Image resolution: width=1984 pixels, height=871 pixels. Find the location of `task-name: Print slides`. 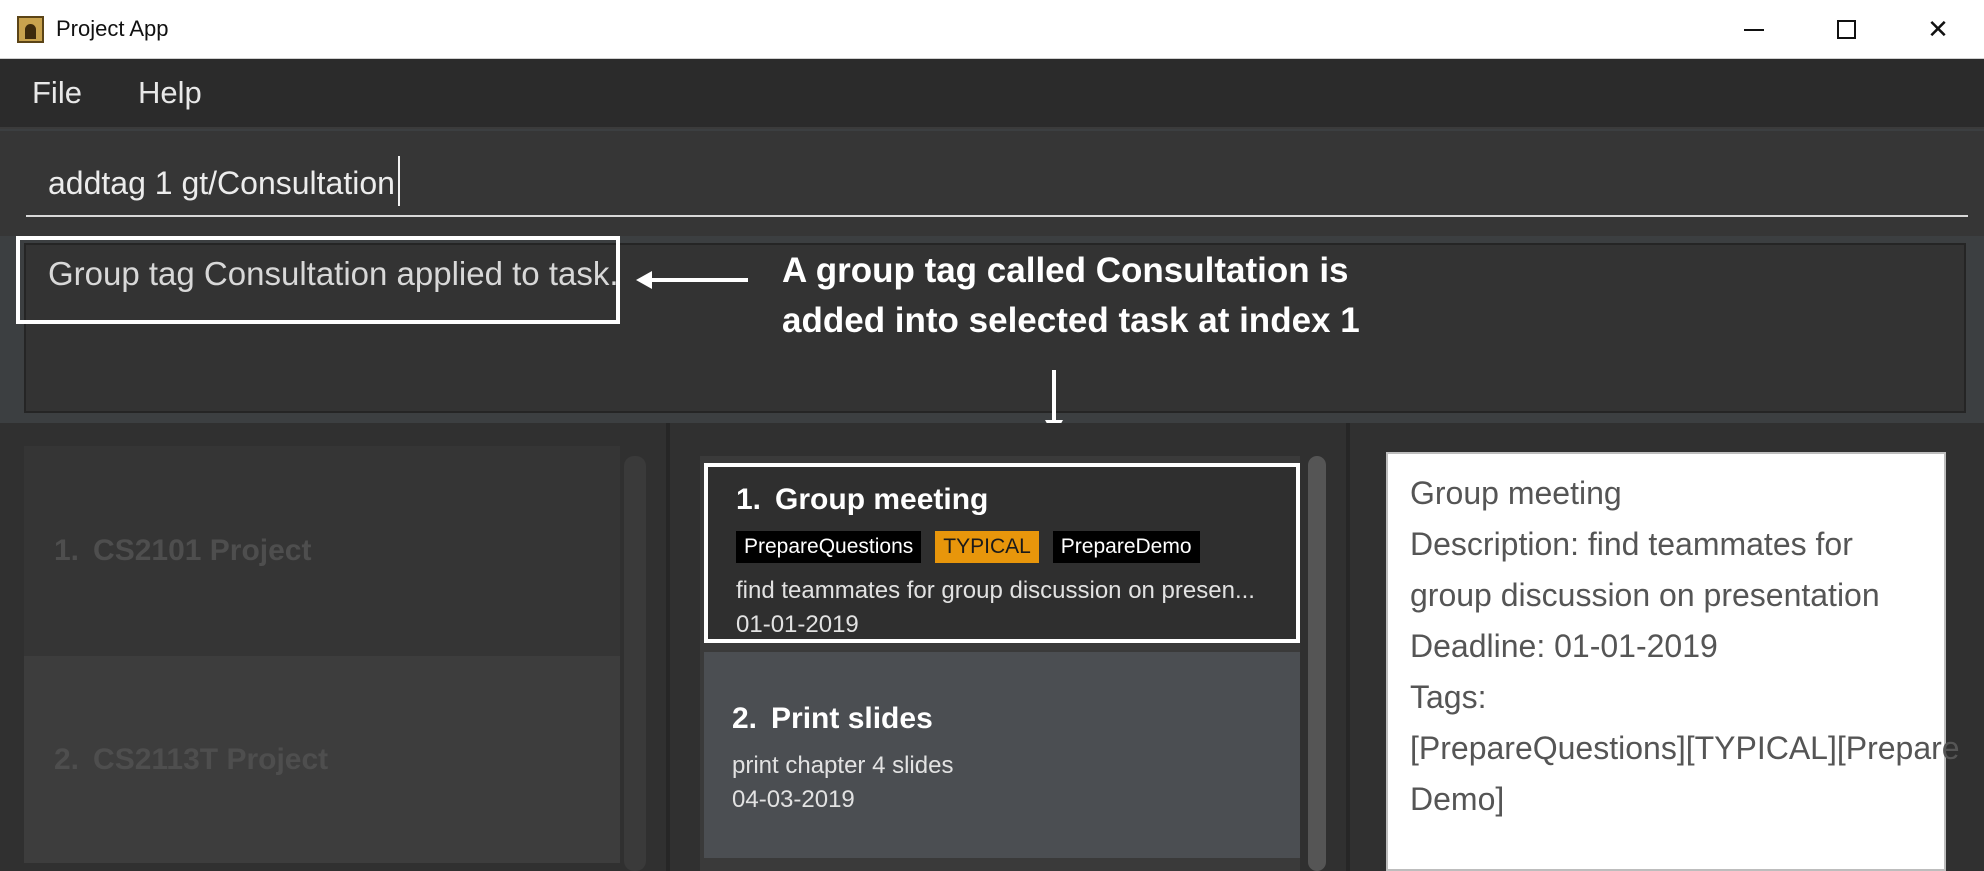

task-name: Print slides is located at coordinates (852, 718).